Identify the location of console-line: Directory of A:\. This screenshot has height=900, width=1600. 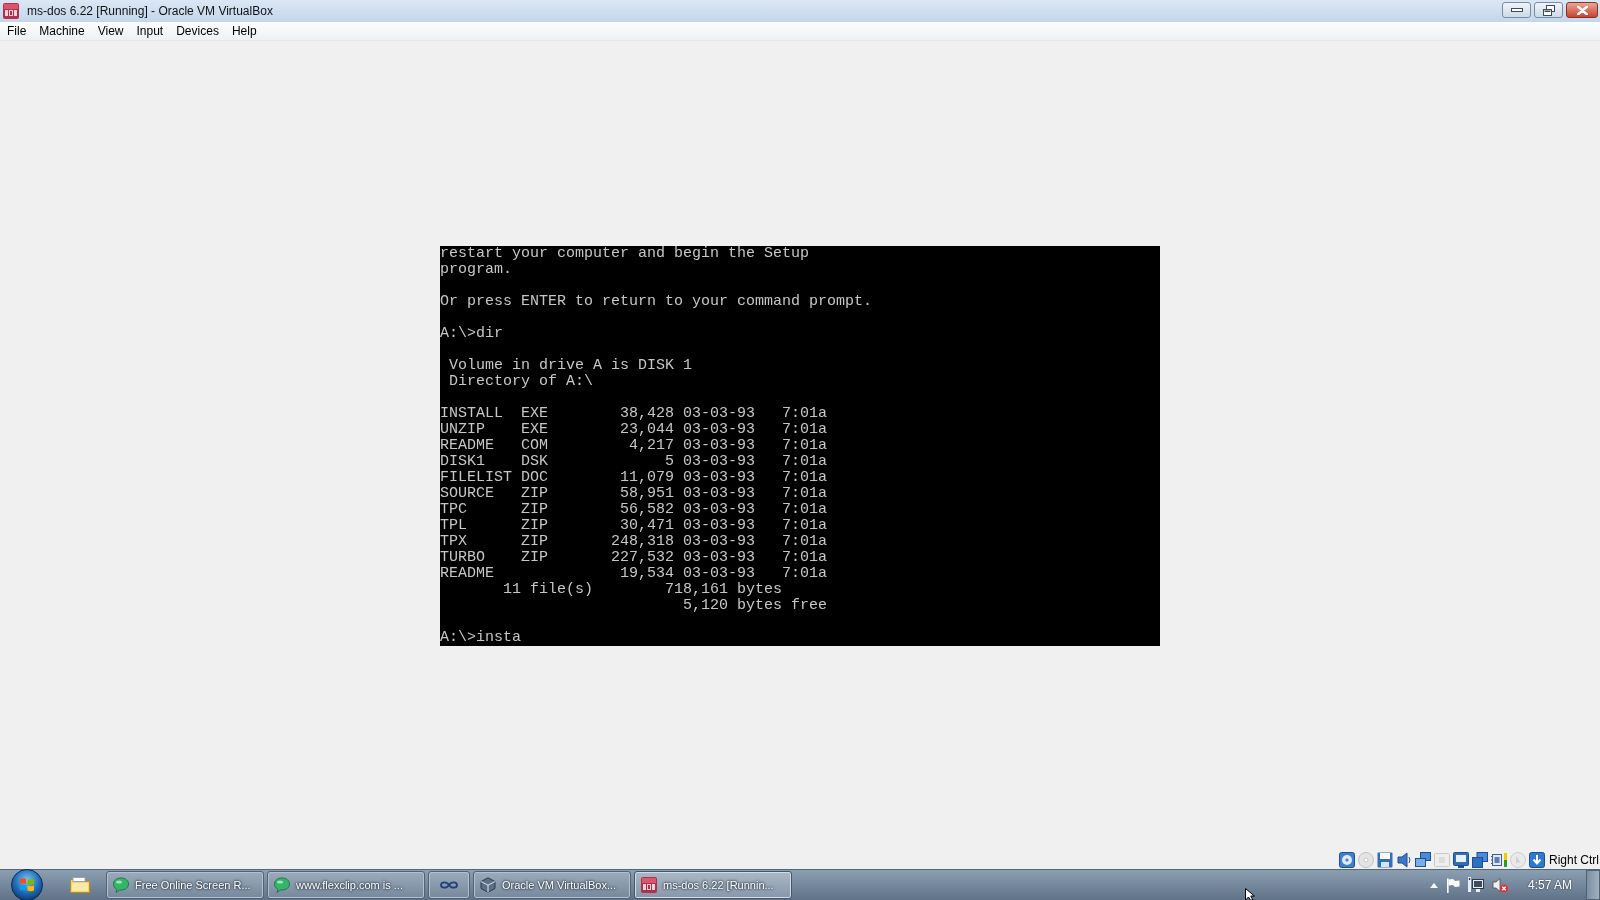
(521, 381).